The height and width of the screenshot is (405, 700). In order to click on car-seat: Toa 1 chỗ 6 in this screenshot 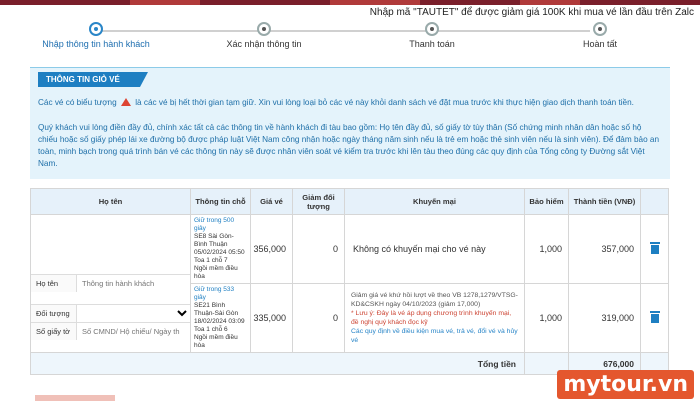, I will do `click(211, 329)`.